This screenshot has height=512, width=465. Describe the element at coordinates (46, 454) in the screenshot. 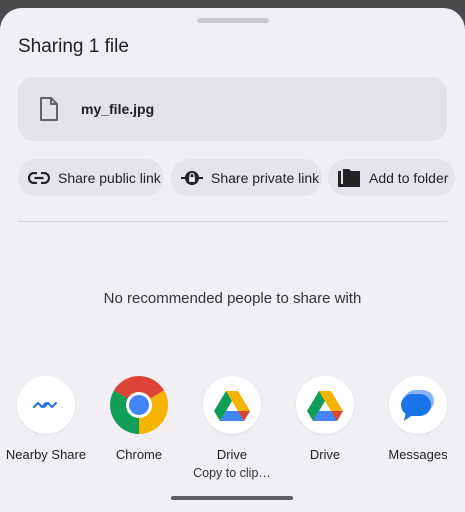

I see `app-label: Nearby Share` at that location.